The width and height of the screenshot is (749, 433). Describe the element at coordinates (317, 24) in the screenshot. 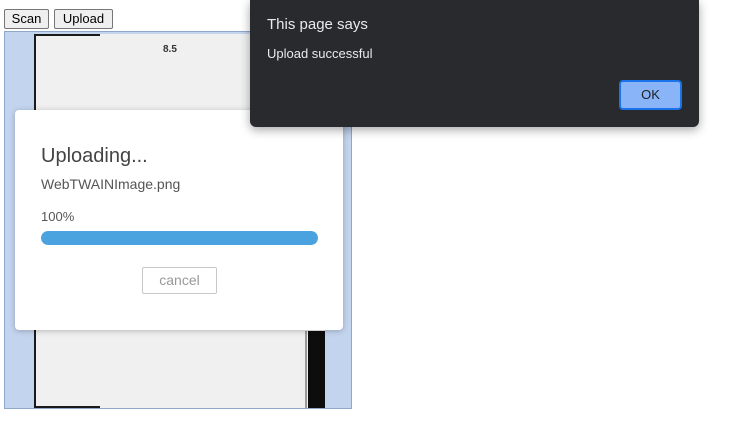

I see `alert-title: This page says` at that location.